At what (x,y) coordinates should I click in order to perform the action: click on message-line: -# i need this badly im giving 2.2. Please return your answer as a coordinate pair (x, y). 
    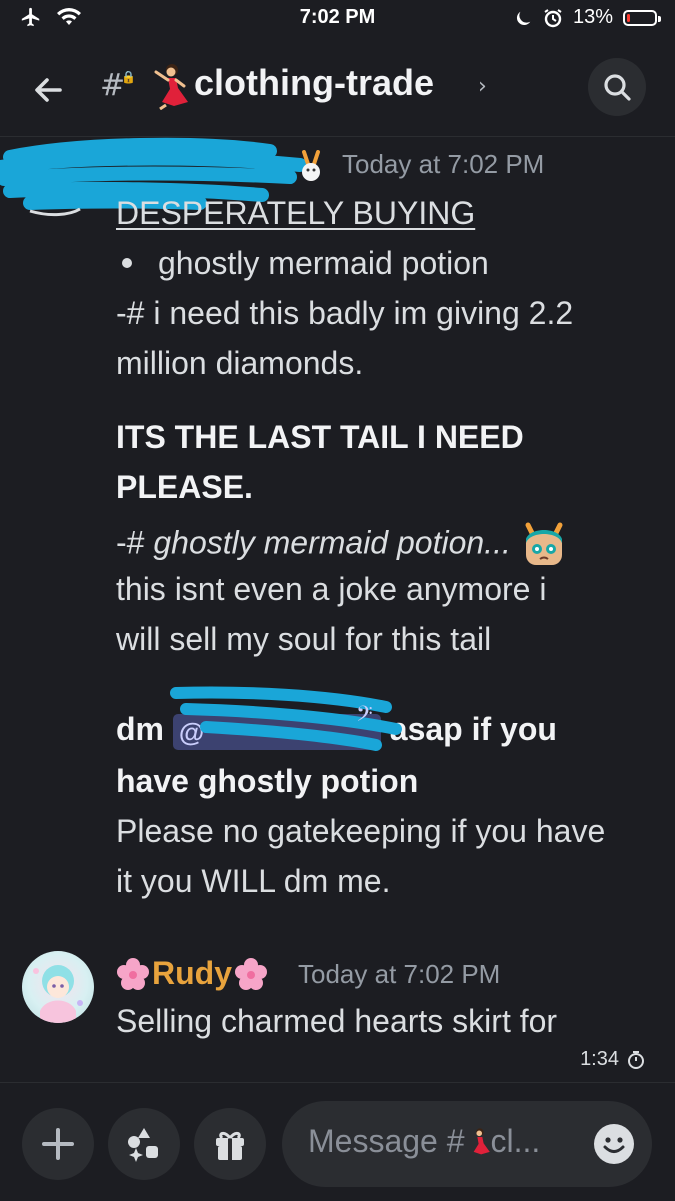
    Looking at the image, I should click on (345, 313).